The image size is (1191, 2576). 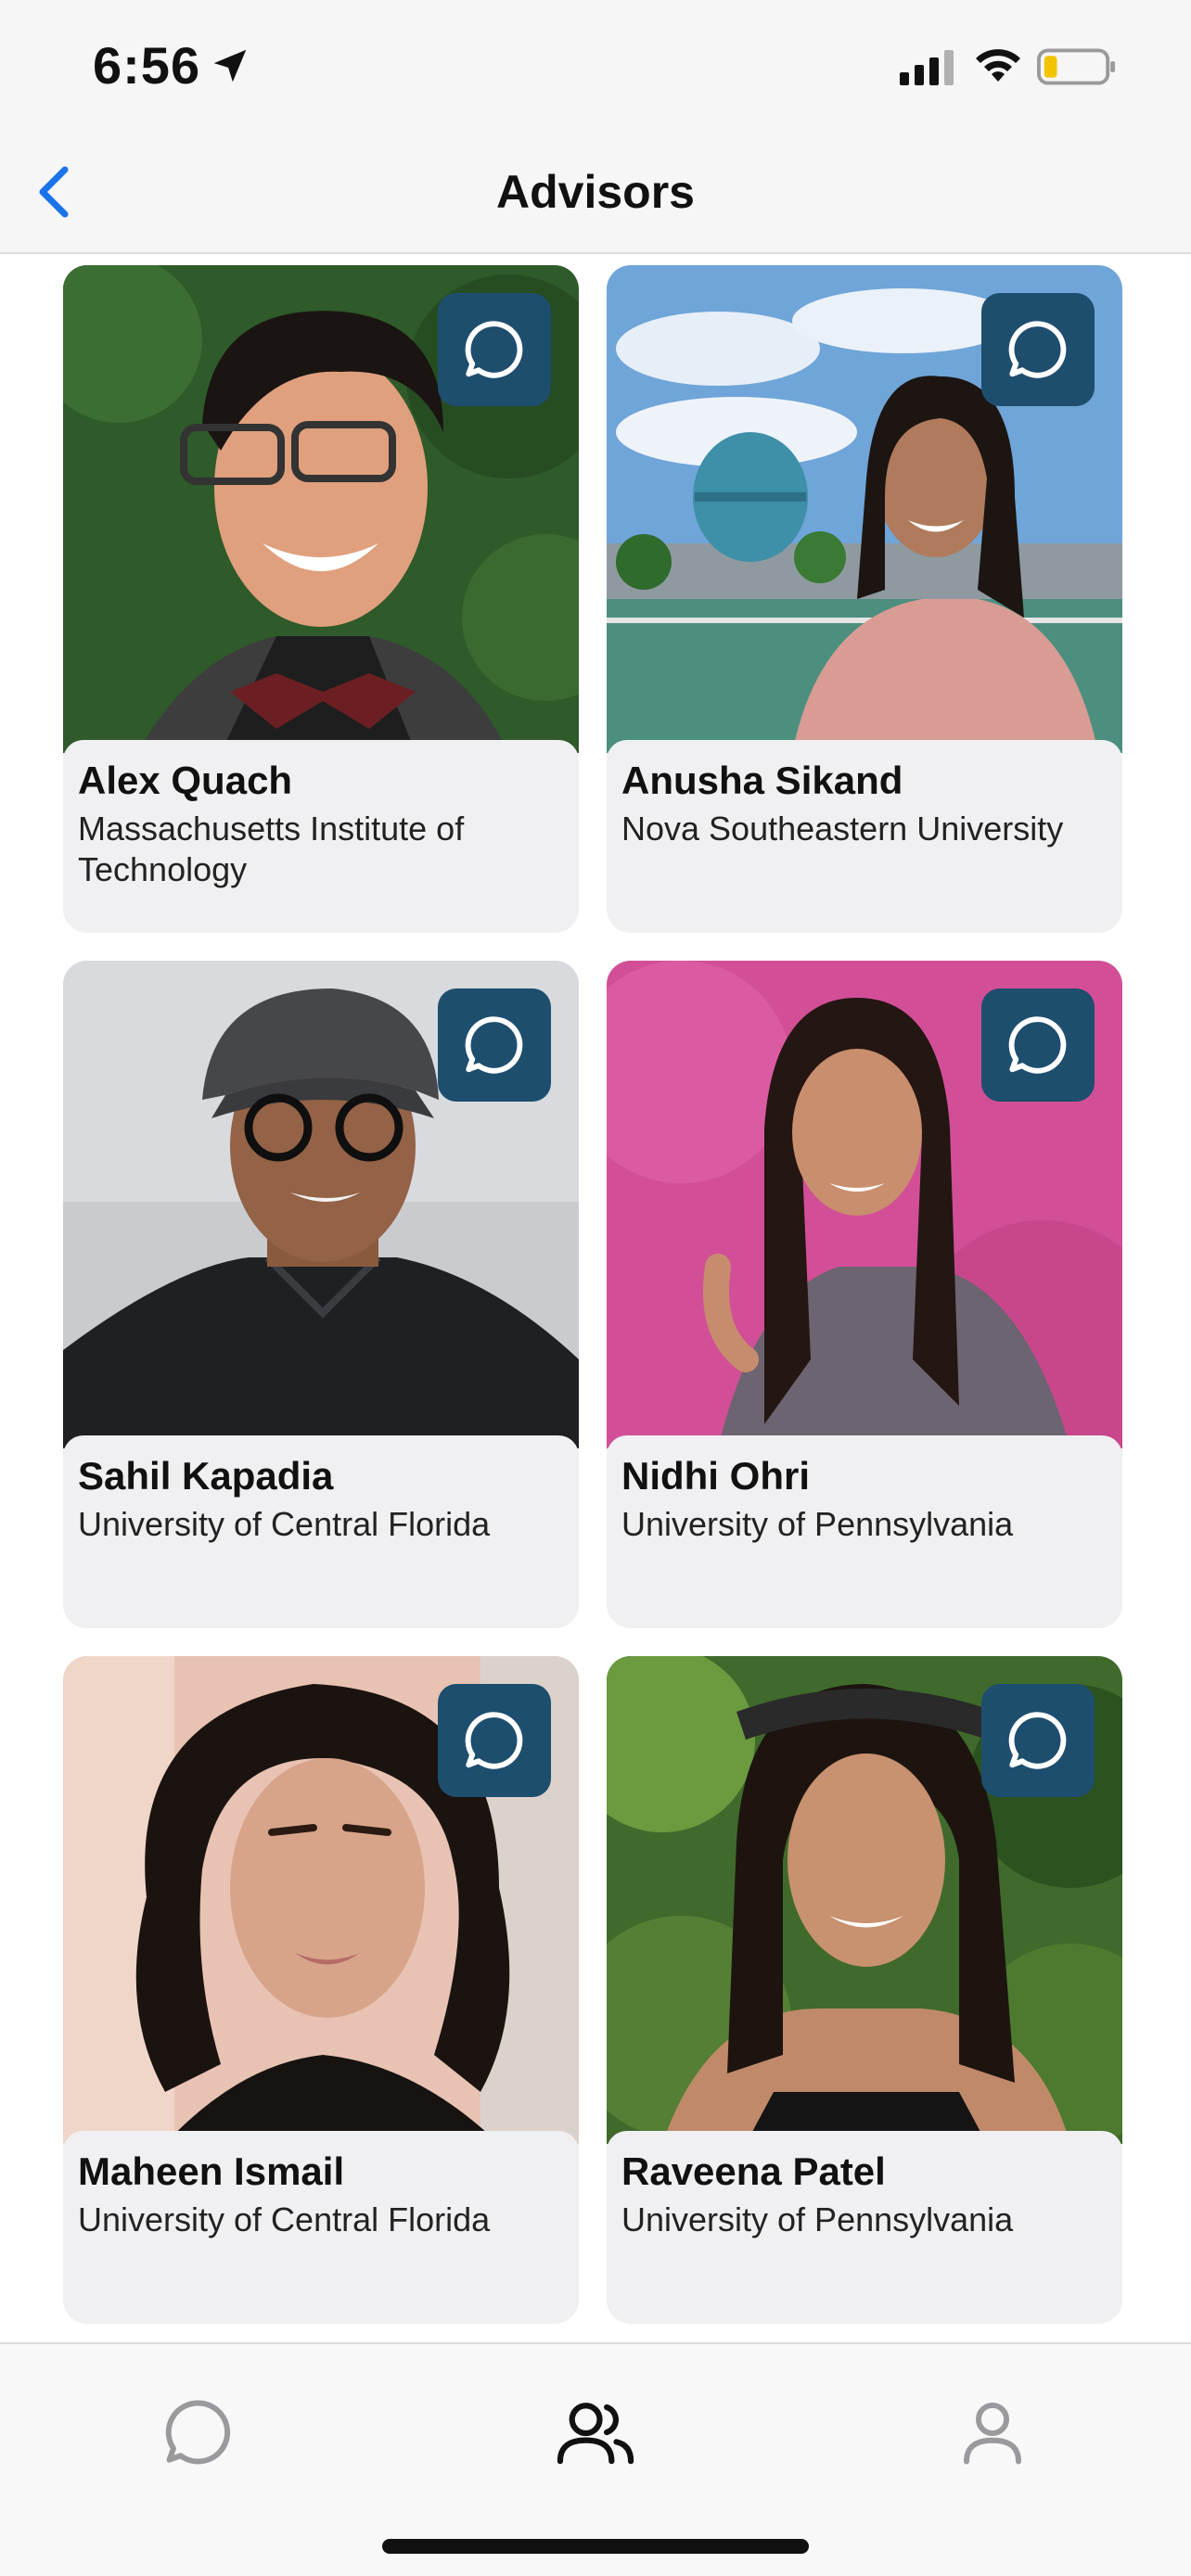 I want to click on tab-messages, so click(x=198, y=2432).